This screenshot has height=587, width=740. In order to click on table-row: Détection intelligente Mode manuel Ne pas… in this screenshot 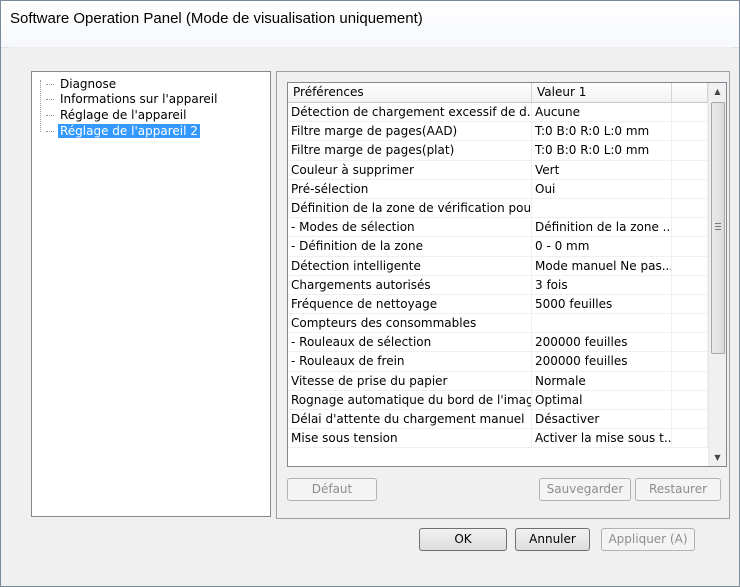, I will do `click(498, 266)`.